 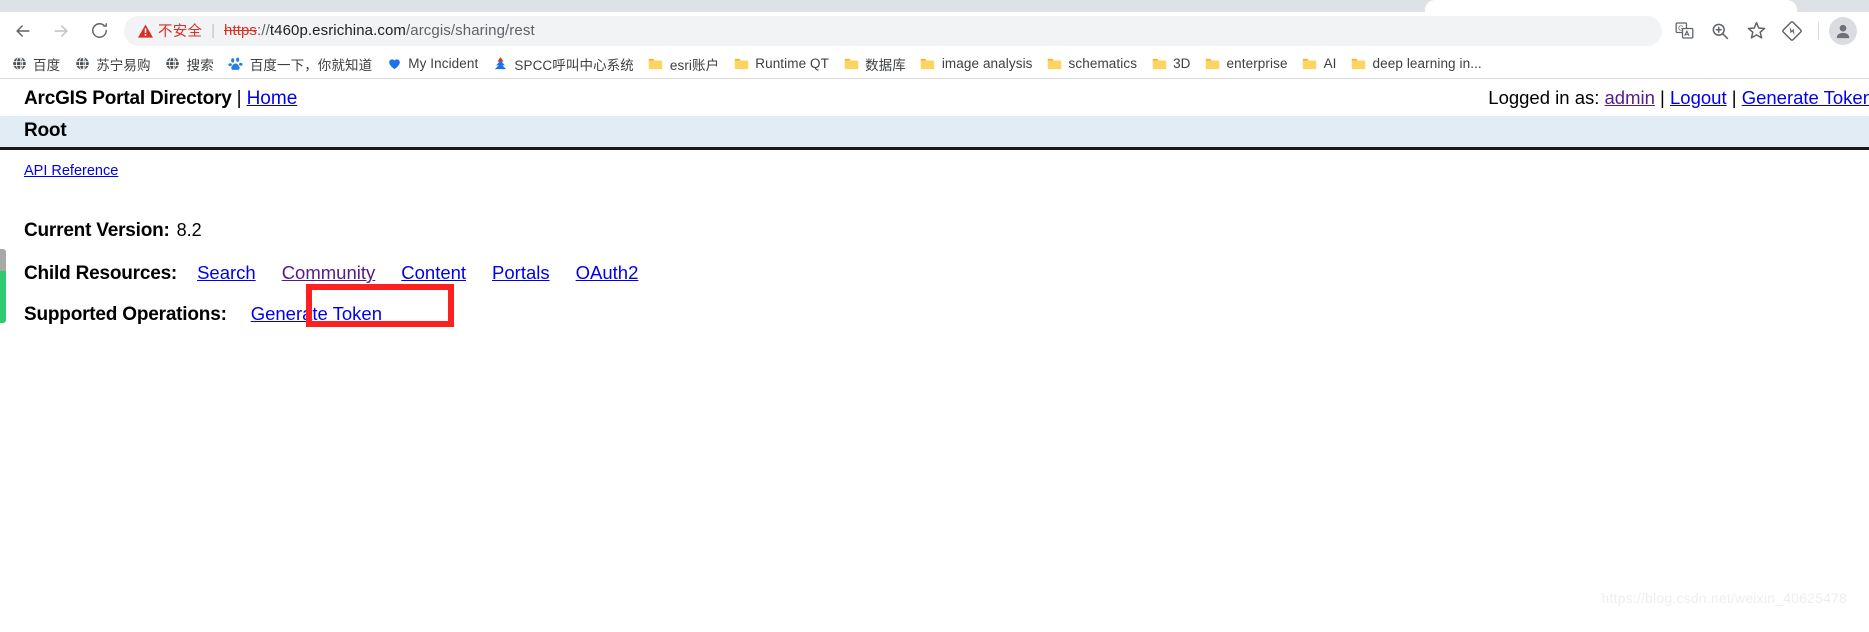 What do you see at coordinates (97, 230) in the screenshot?
I see `current-version-label: Current Version:` at bounding box center [97, 230].